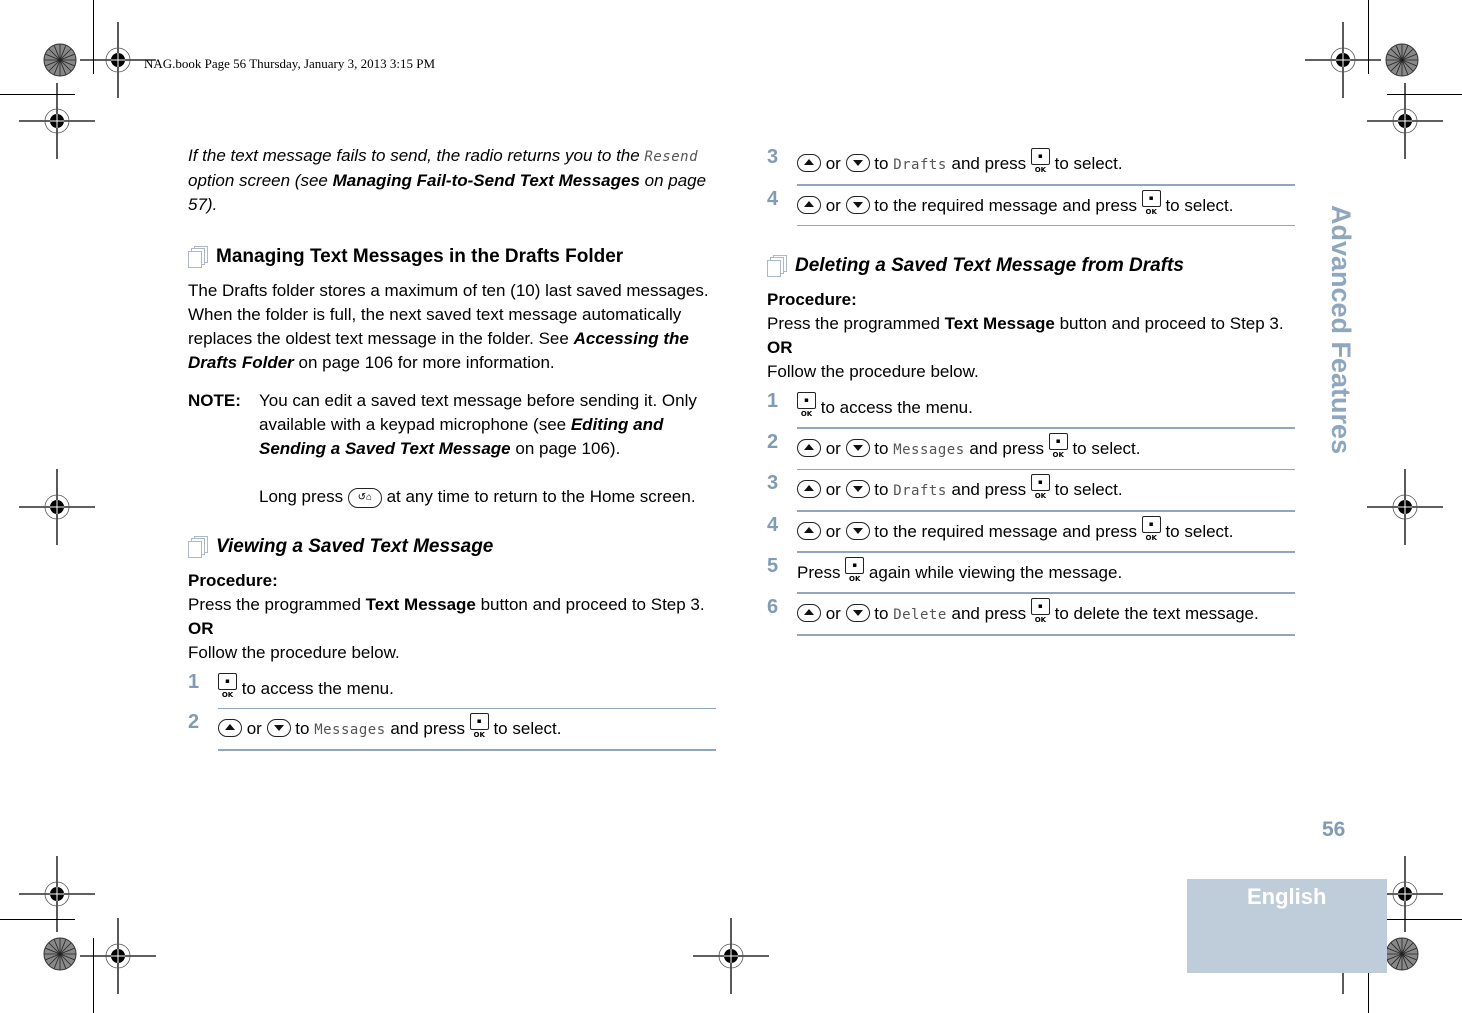  What do you see at coordinates (773, 607) in the screenshot?
I see `step-number: 6` at bounding box center [773, 607].